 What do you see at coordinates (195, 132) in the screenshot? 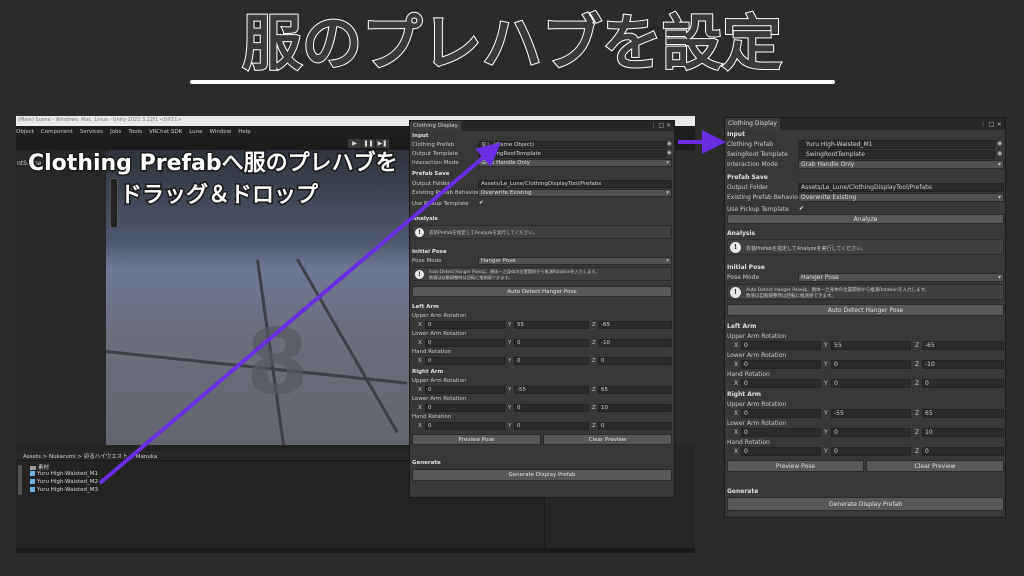
I see `menu-lune: Lune` at bounding box center [195, 132].